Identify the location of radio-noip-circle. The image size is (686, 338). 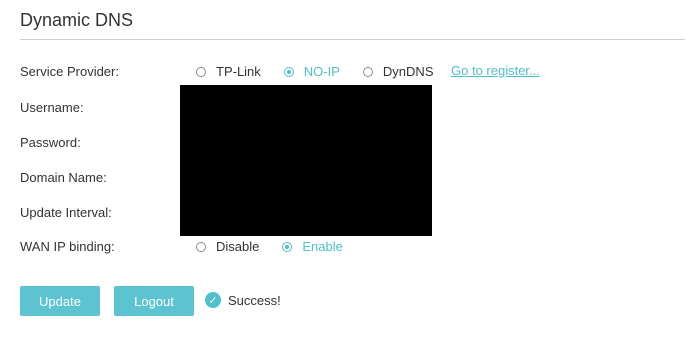
(288, 71).